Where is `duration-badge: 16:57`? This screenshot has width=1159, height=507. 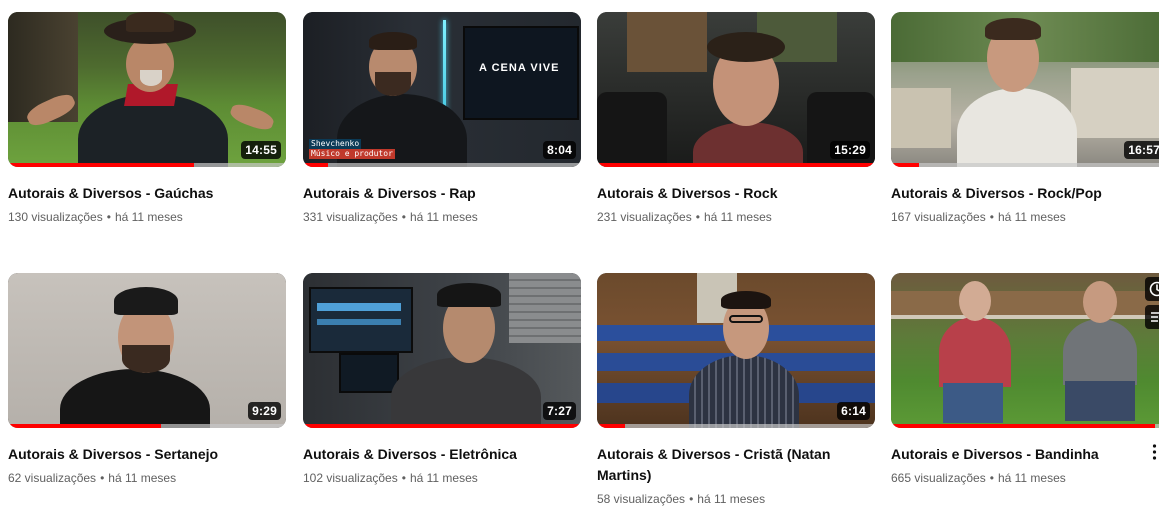
duration-badge: 16:57 is located at coordinates (1141, 150).